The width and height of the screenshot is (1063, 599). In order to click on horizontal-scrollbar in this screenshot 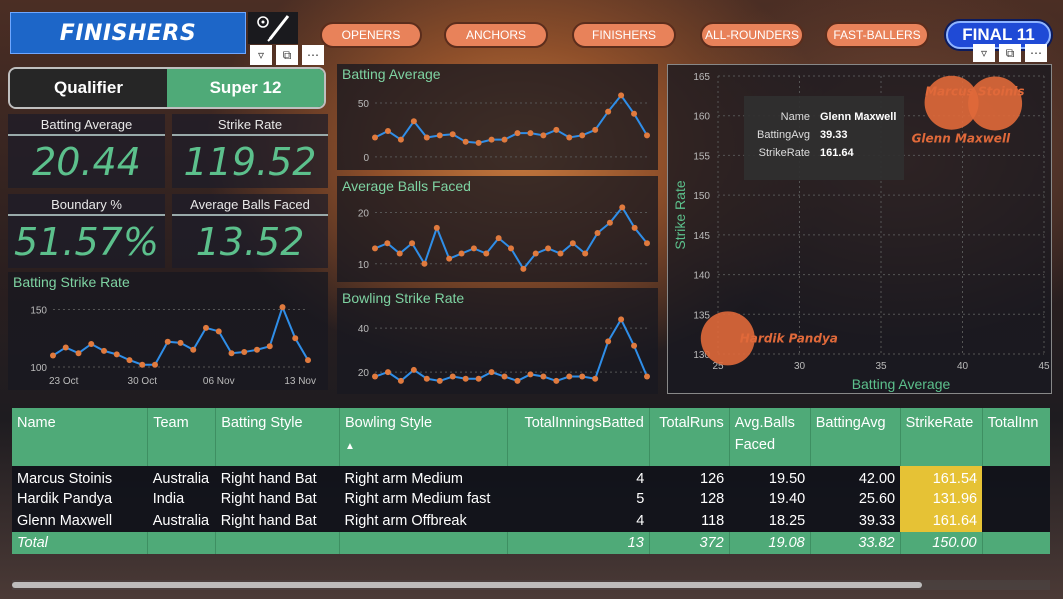, I will do `click(467, 585)`.